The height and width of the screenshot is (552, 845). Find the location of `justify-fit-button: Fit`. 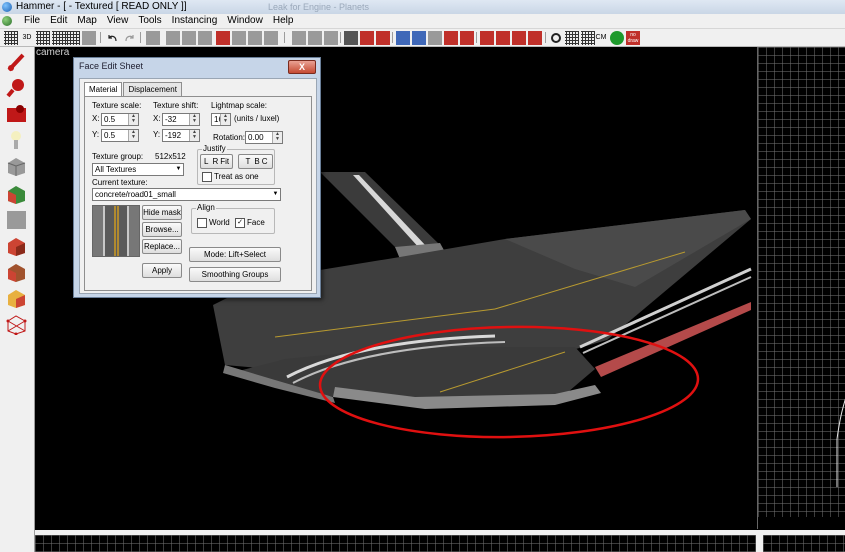

justify-fit-button: Fit is located at coordinates (224, 161).